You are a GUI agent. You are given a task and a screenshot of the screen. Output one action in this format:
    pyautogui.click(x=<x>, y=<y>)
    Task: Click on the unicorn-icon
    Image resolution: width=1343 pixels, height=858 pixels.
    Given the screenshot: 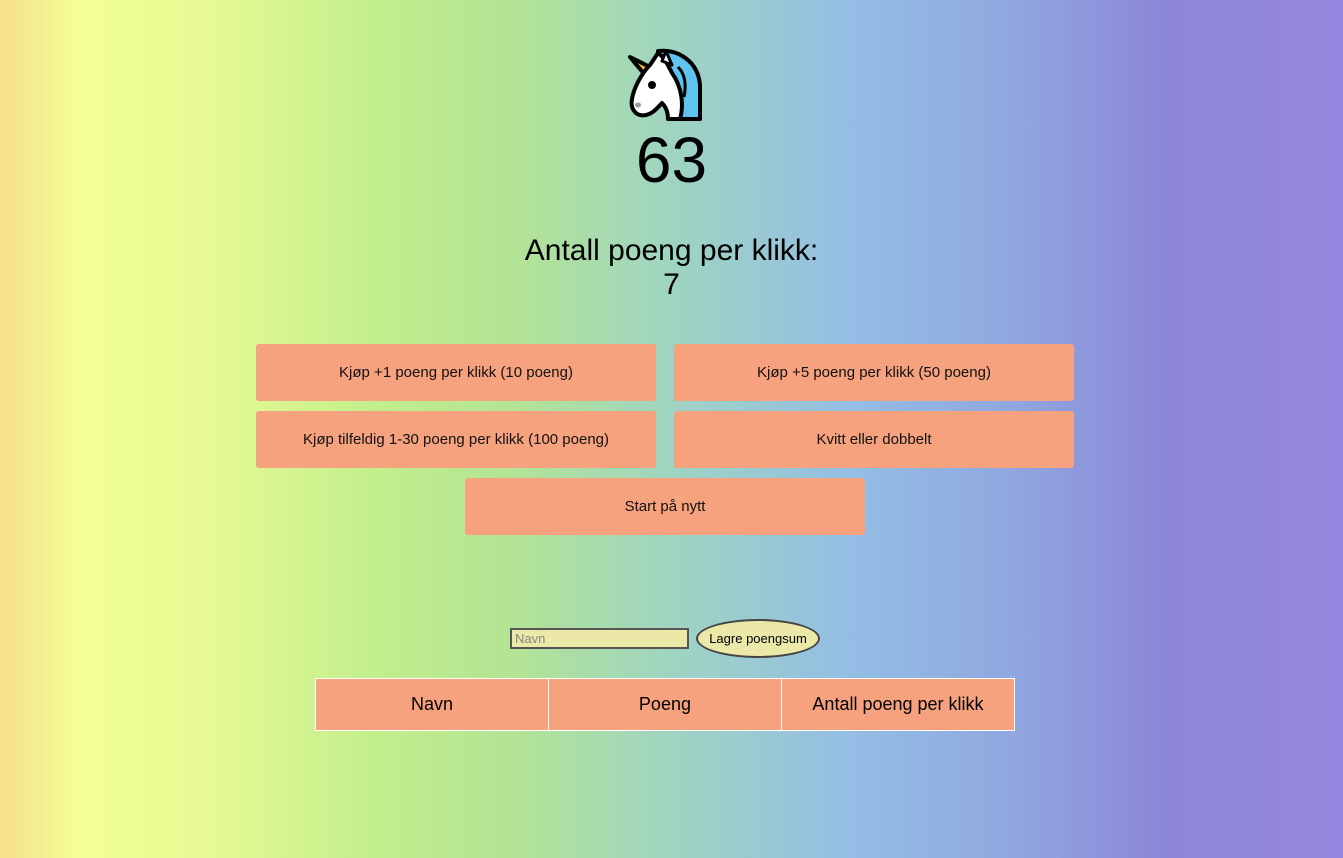 What is the action you would take?
    pyautogui.click(x=666, y=85)
    